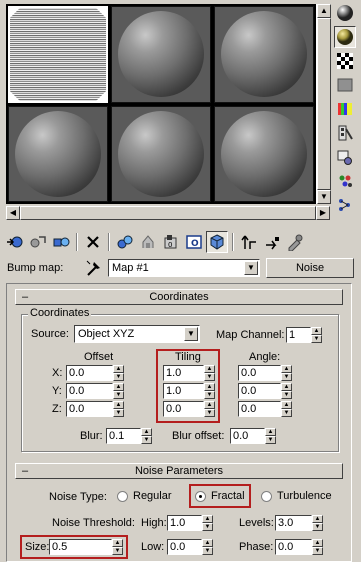  What do you see at coordinates (25, 297) in the screenshot?
I see `collapse-icon: –` at bounding box center [25, 297].